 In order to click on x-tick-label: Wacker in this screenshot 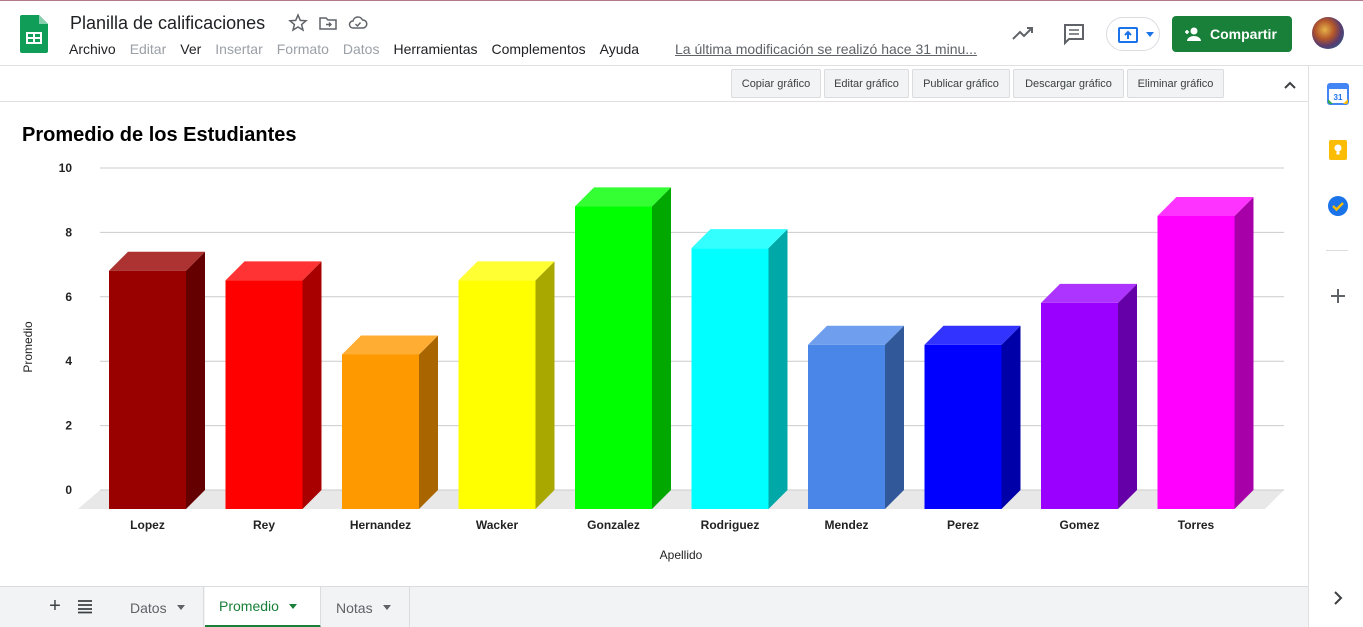, I will do `click(497, 525)`.